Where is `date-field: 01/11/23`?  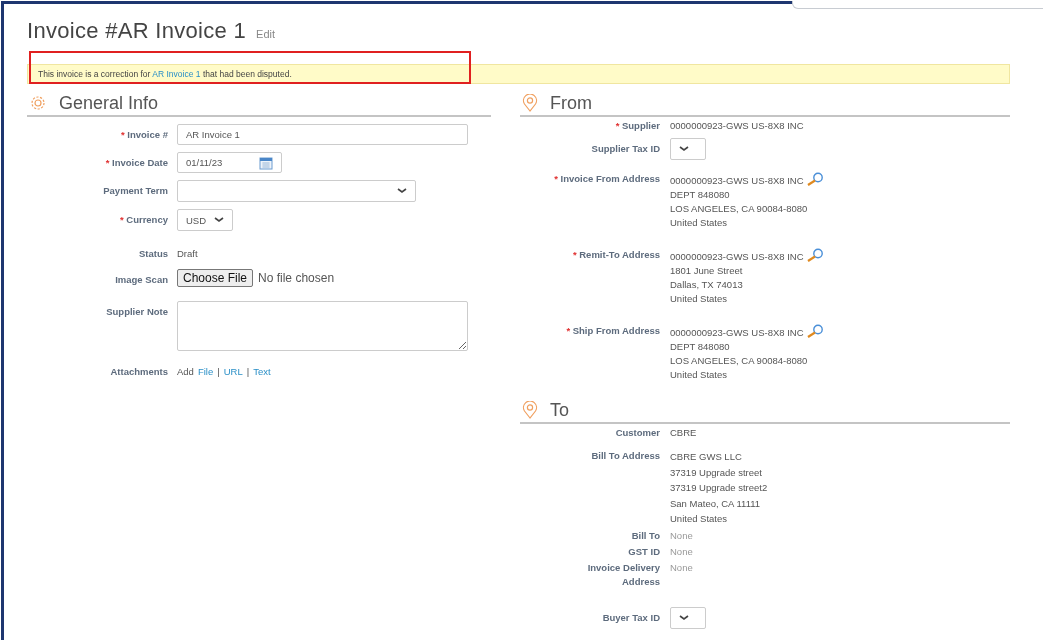
date-field: 01/11/23 is located at coordinates (229, 162).